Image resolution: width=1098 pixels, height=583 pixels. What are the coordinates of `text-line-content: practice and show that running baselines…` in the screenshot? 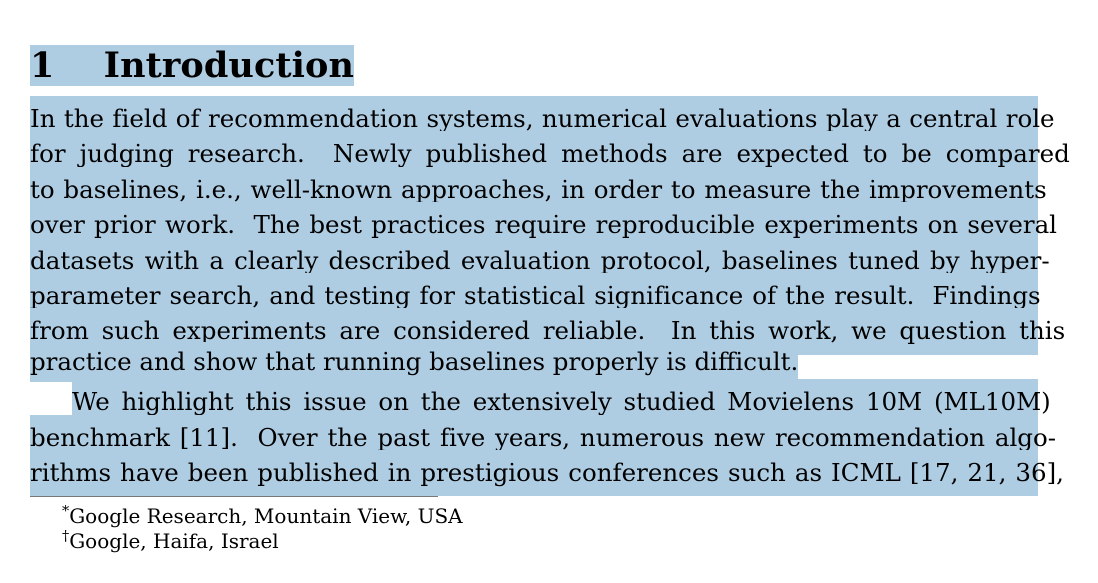 It's located at (414, 361).